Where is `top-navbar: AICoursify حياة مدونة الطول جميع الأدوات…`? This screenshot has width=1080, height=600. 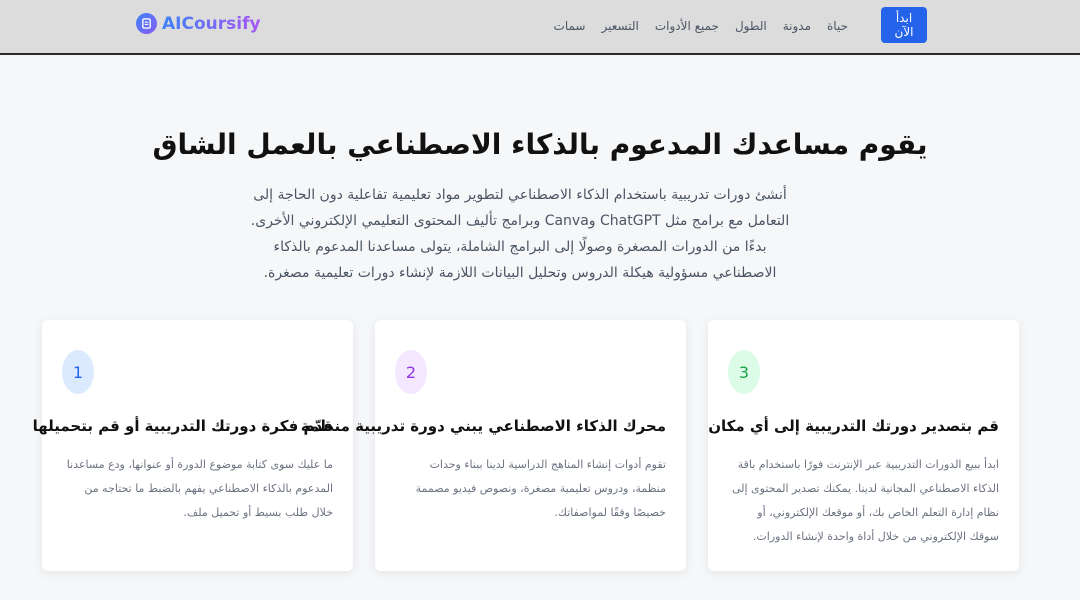 top-navbar: AICoursify حياة مدونة الطول جميع الأدوات… is located at coordinates (540, 27).